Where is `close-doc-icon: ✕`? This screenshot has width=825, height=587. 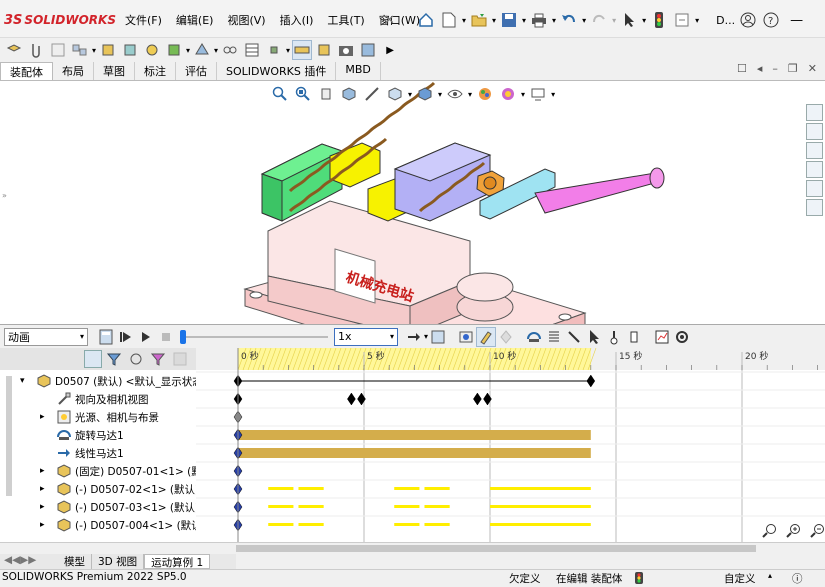 close-doc-icon: ✕ is located at coordinates (812, 71).